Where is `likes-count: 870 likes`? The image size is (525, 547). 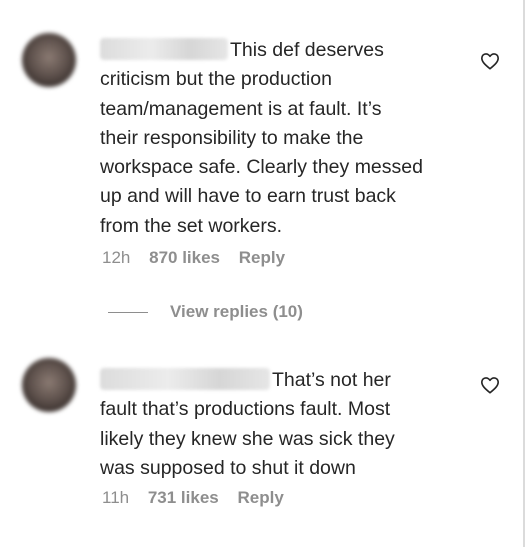
likes-count: 870 likes is located at coordinates (184, 258).